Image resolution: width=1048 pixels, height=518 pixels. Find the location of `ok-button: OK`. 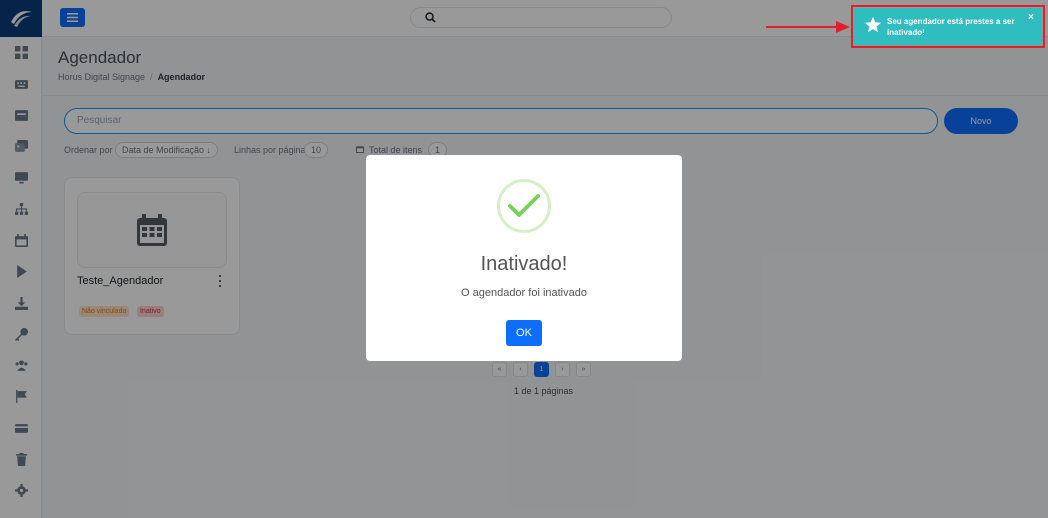

ok-button: OK is located at coordinates (524, 333).